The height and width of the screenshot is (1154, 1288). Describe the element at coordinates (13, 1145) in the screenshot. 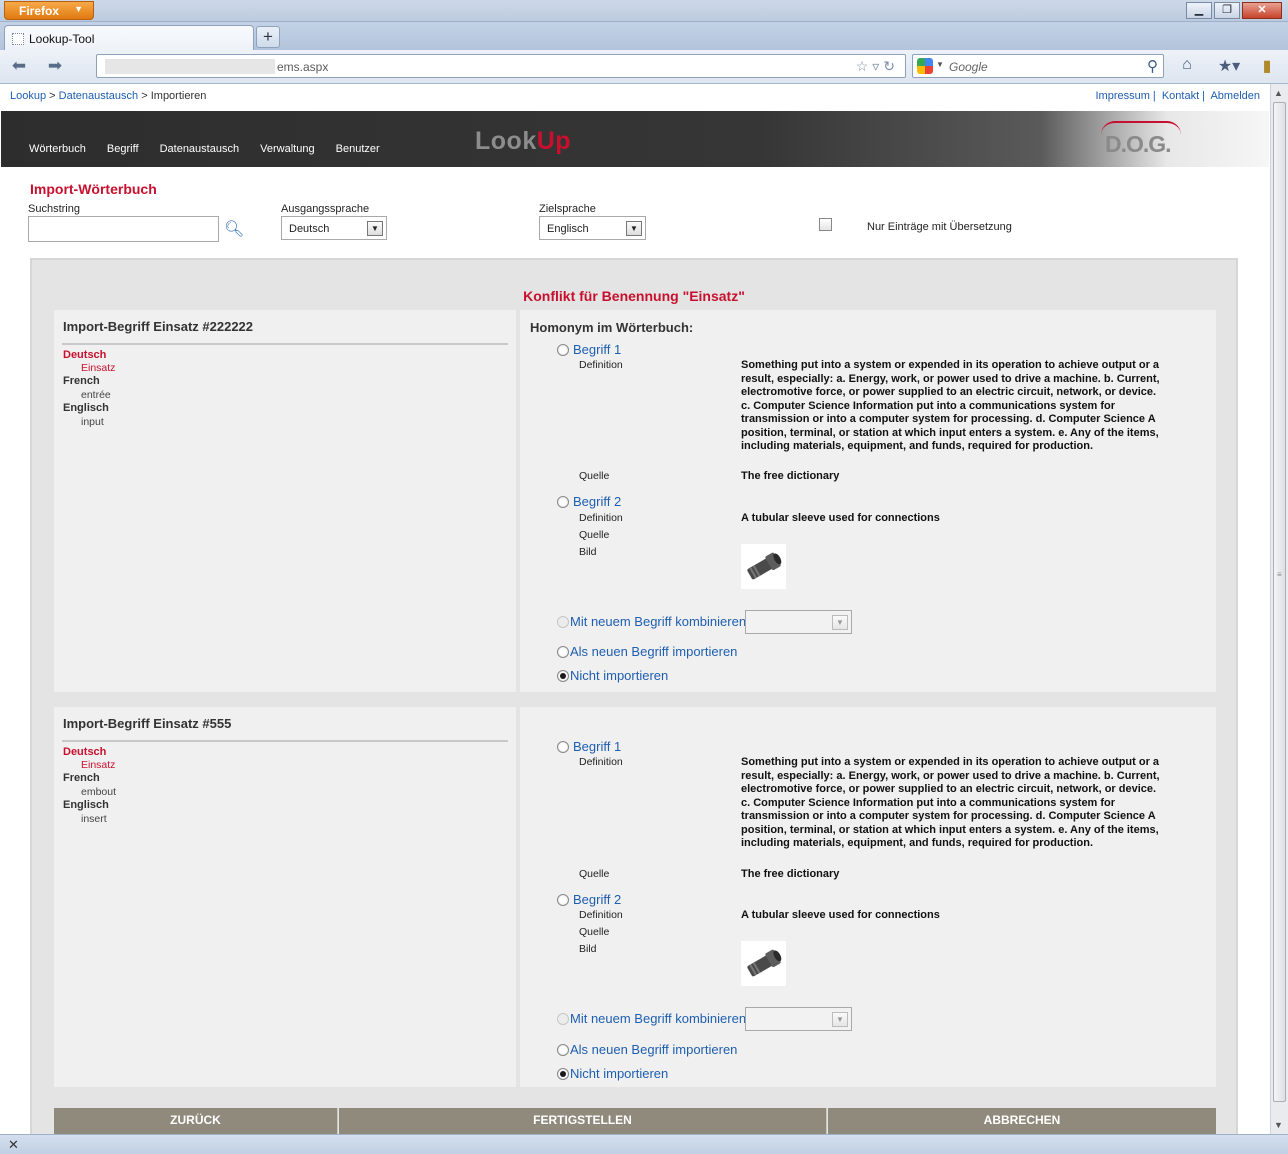

I see `close-icon: ✕` at that location.